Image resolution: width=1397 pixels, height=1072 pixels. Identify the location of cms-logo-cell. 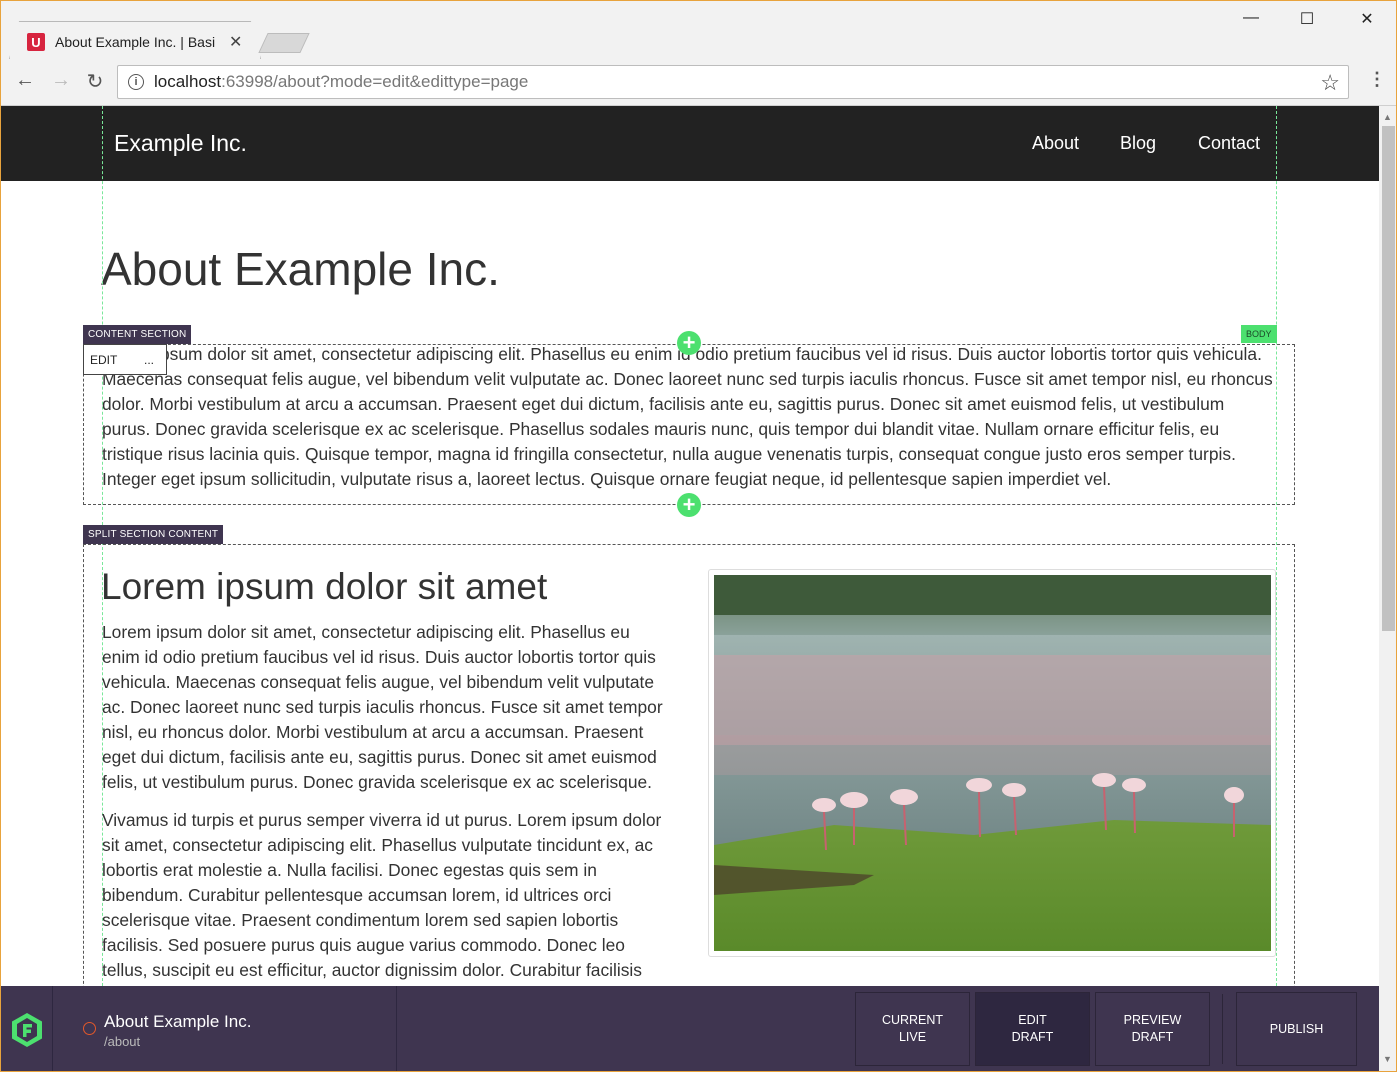
(27, 1028).